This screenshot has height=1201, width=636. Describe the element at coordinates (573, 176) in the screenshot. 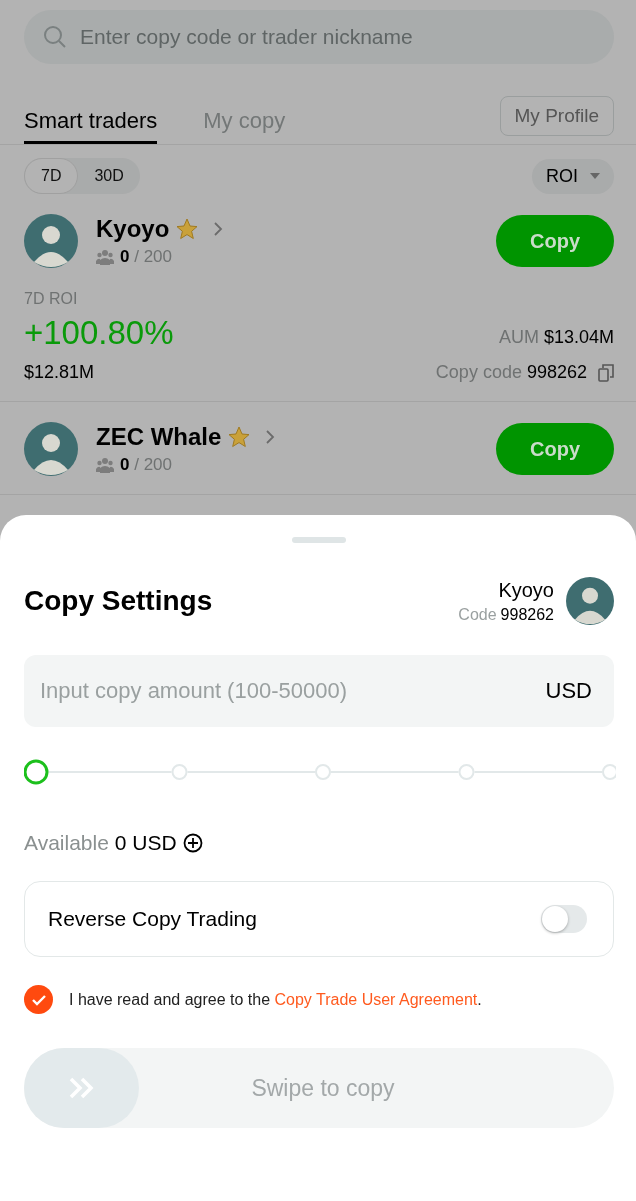

I see `sort-dropdown: ROI` at that location.